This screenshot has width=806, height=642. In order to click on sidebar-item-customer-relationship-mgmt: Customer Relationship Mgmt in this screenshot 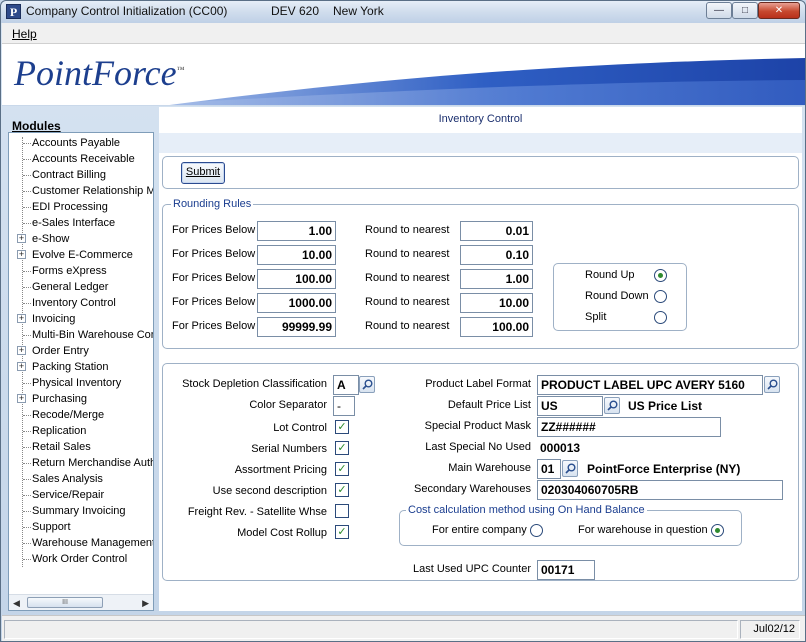, I will do `click(81, 191)`.